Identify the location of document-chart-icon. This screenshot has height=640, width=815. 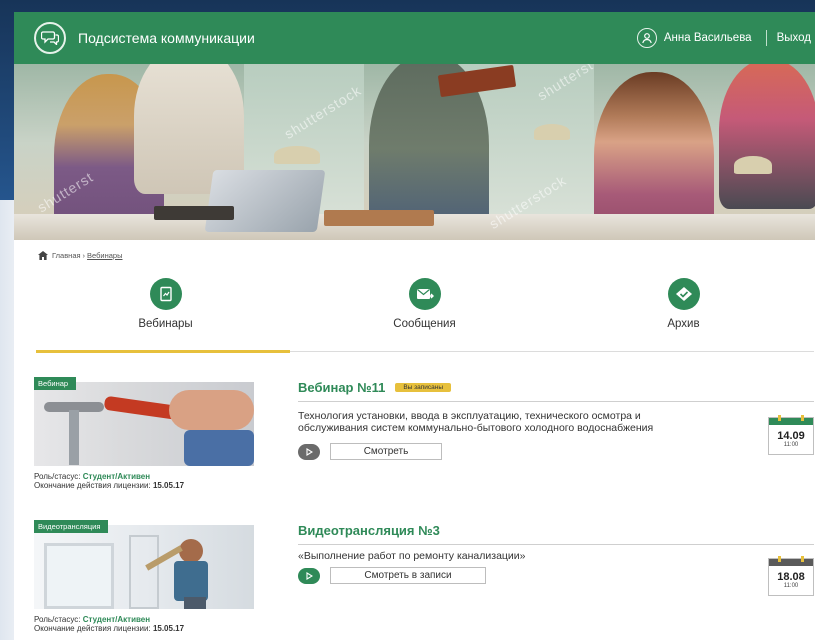
(165, 294).